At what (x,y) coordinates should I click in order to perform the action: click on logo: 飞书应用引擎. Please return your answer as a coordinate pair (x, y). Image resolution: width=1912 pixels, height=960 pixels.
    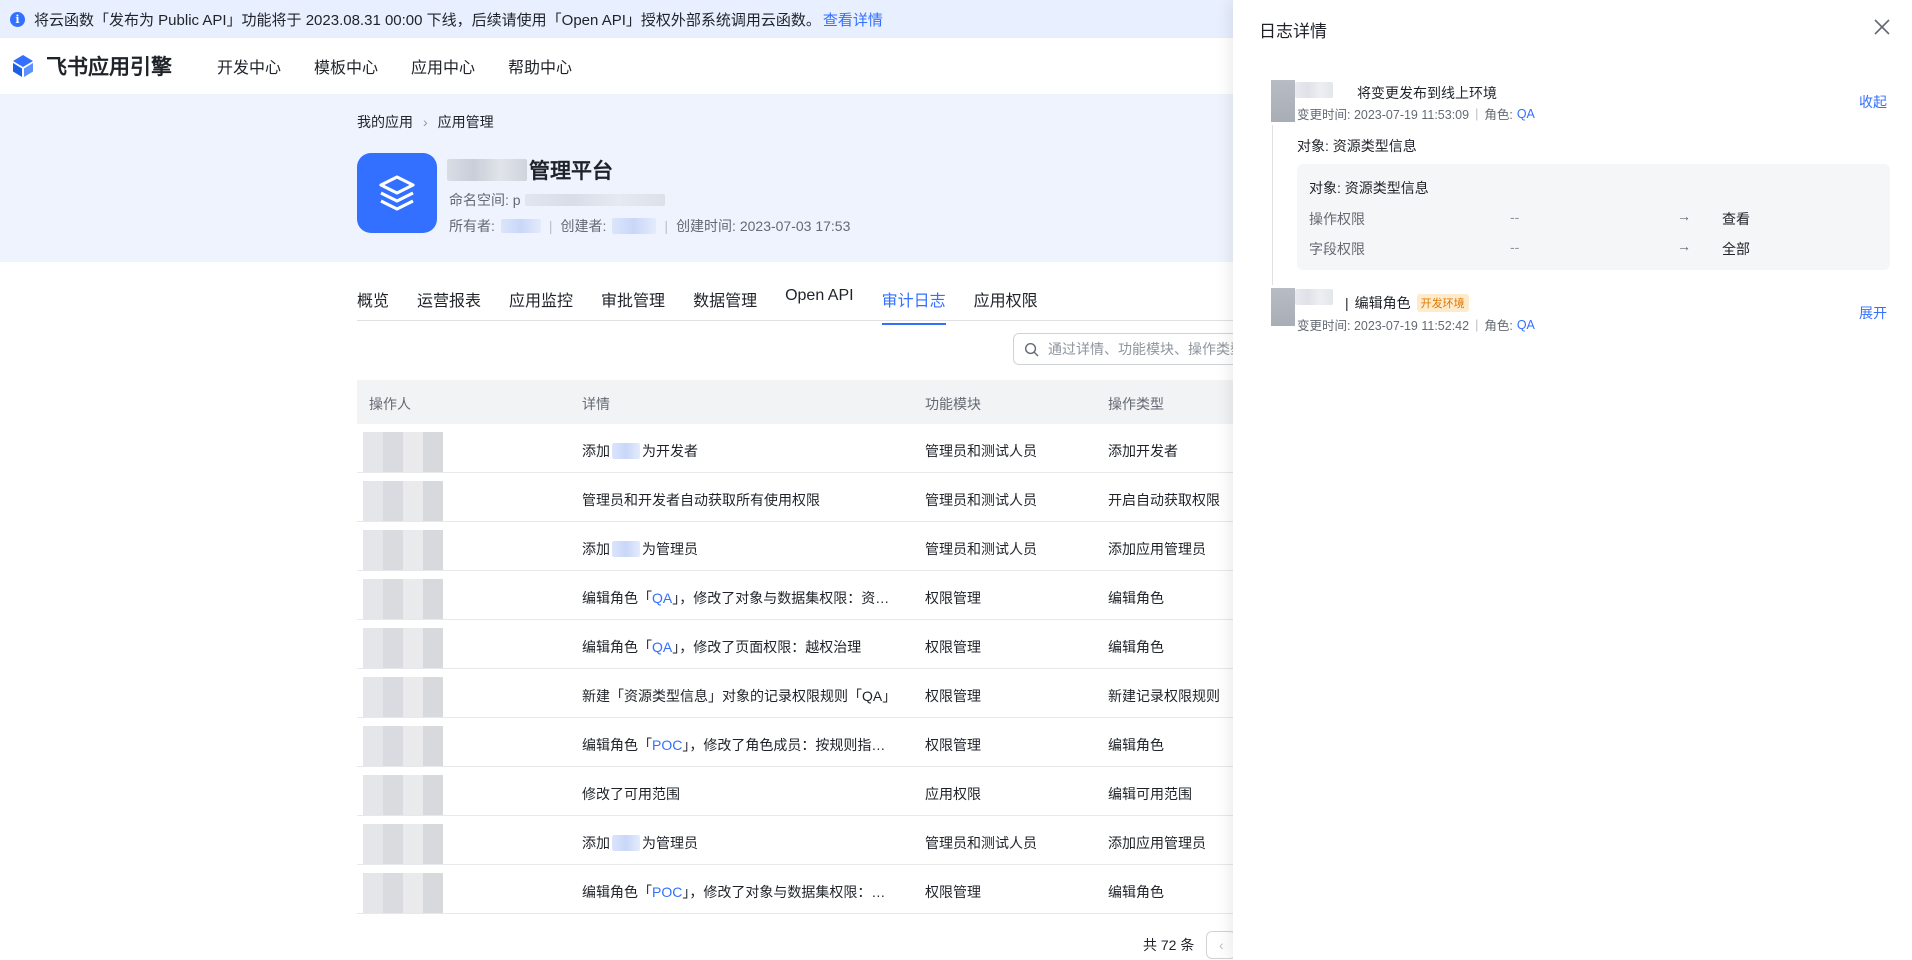
    Looking at the image, I should click on (91, 66).